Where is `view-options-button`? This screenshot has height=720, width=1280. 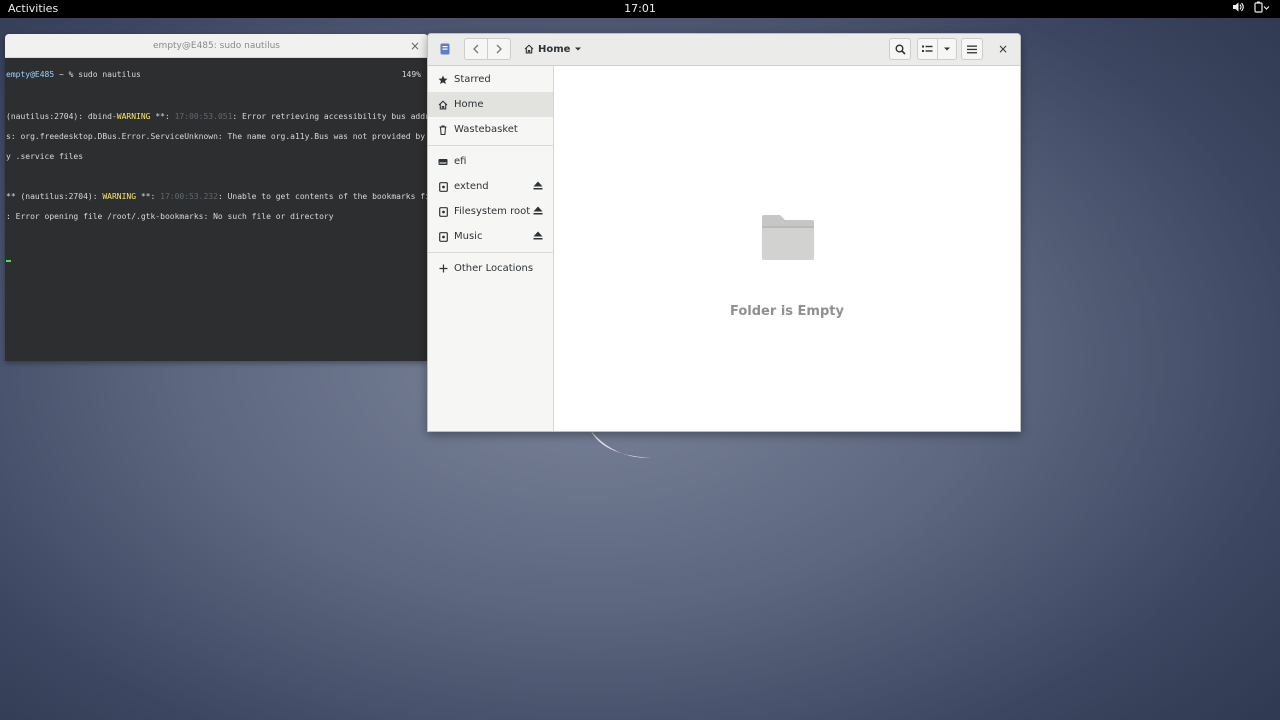
view-options-button is located at coordinates (947, 49).